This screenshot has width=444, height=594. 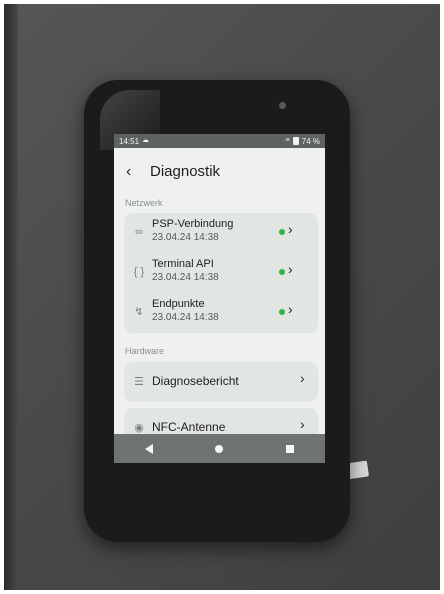 I want to click on item-name: NFC-Antenne, so click(x=189, y=427).